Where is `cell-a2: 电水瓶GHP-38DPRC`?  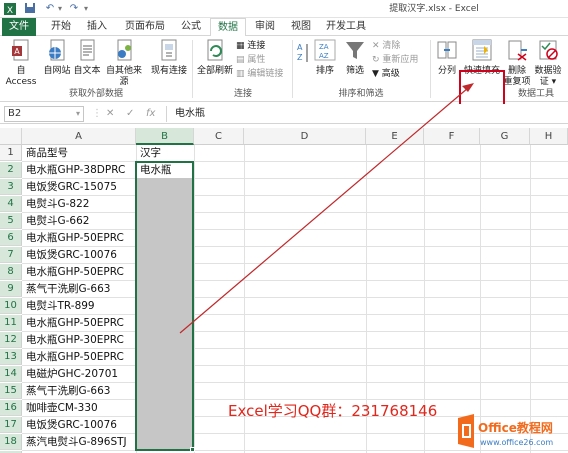 cell-a2: 电水瓶GHP-38DPRC is located at coordinates (79, 170).